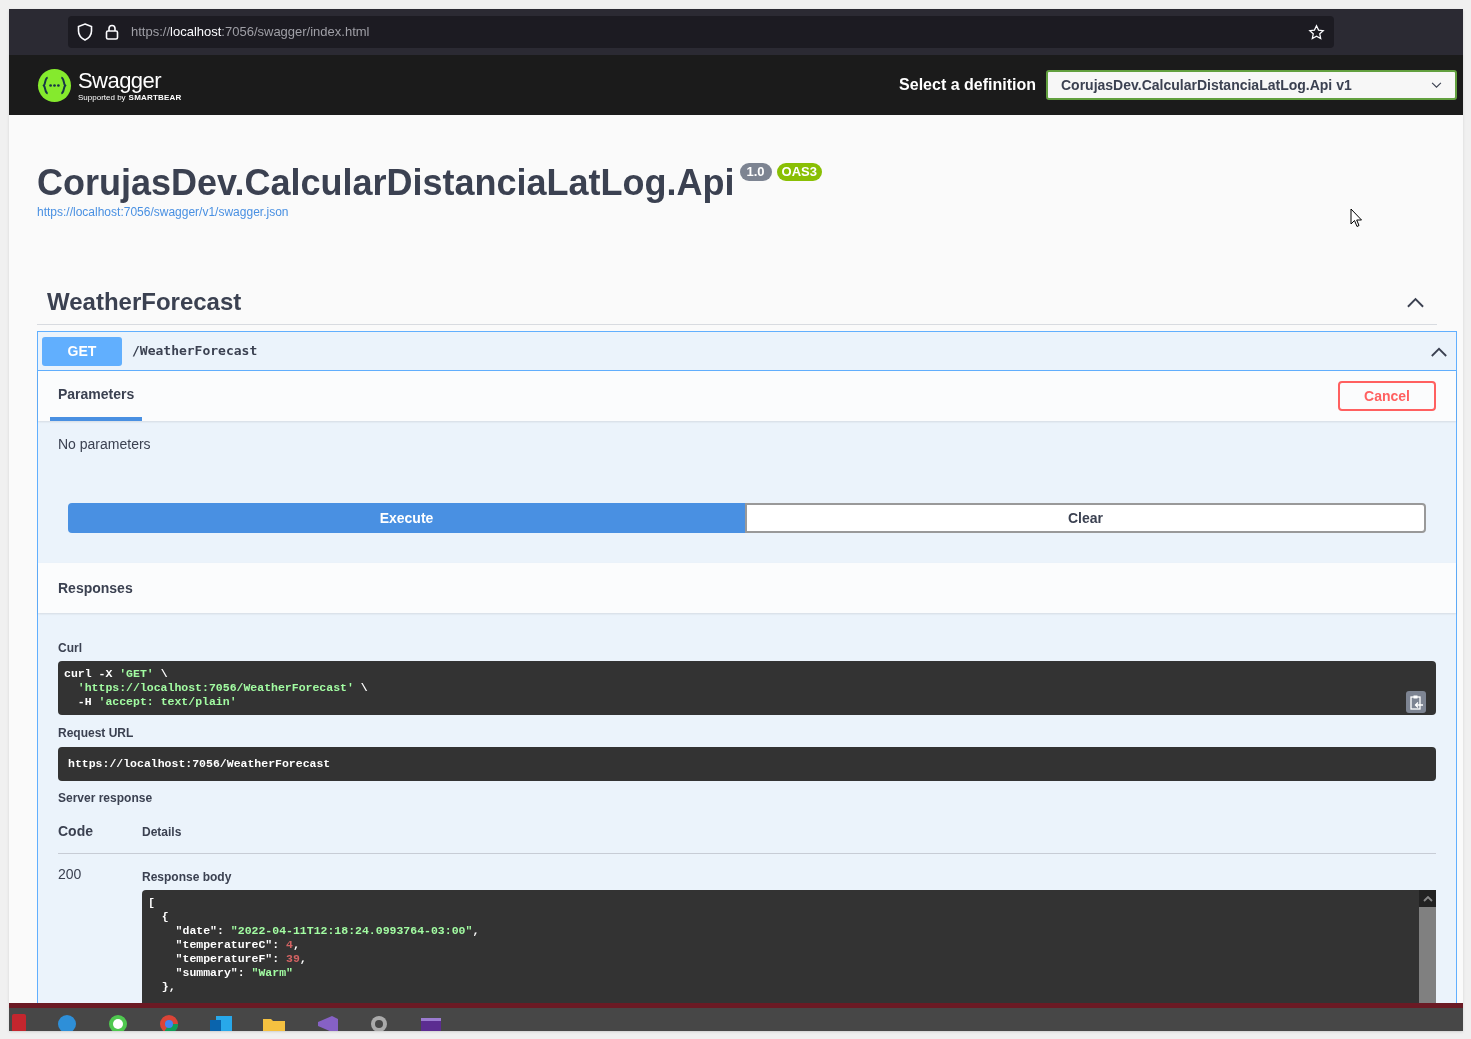  I want to click on logo-subtext: Supported by, so click(102, 97).